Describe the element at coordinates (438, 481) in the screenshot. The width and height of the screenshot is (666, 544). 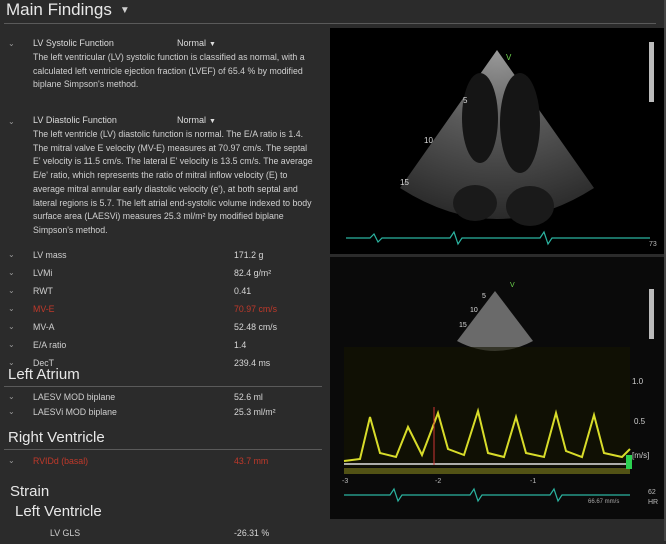
I see `time-label: -2` at that location.